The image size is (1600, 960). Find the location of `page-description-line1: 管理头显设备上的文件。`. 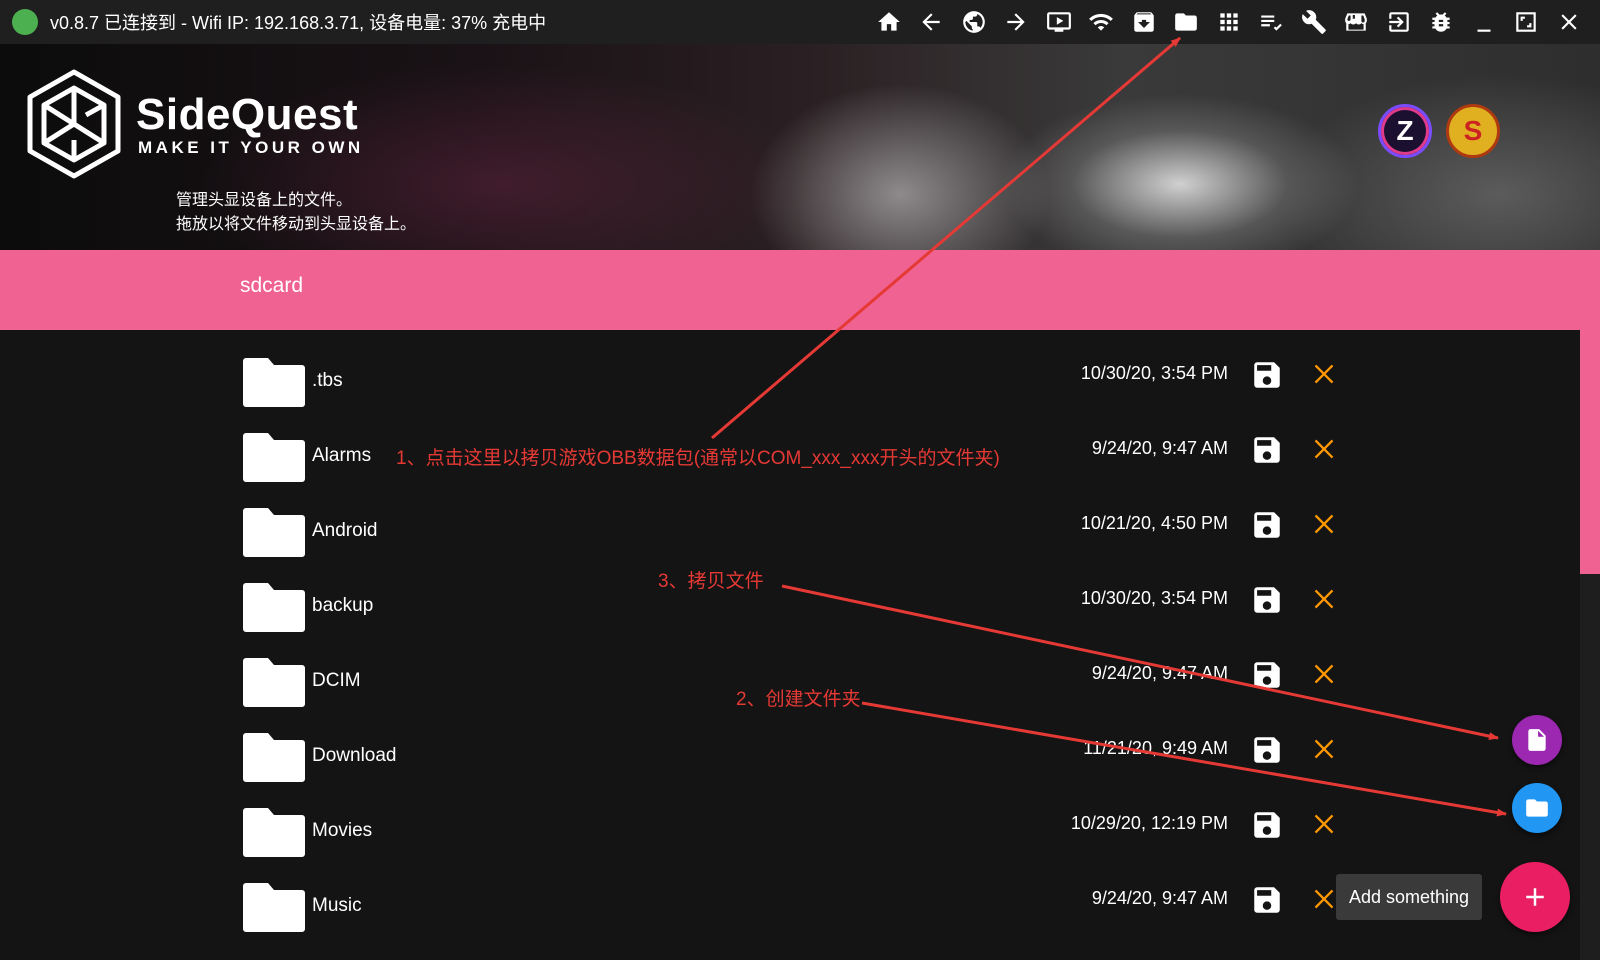

page-description-line1: 管理头显设备上的文件。 is located at coordinates (264, 200).